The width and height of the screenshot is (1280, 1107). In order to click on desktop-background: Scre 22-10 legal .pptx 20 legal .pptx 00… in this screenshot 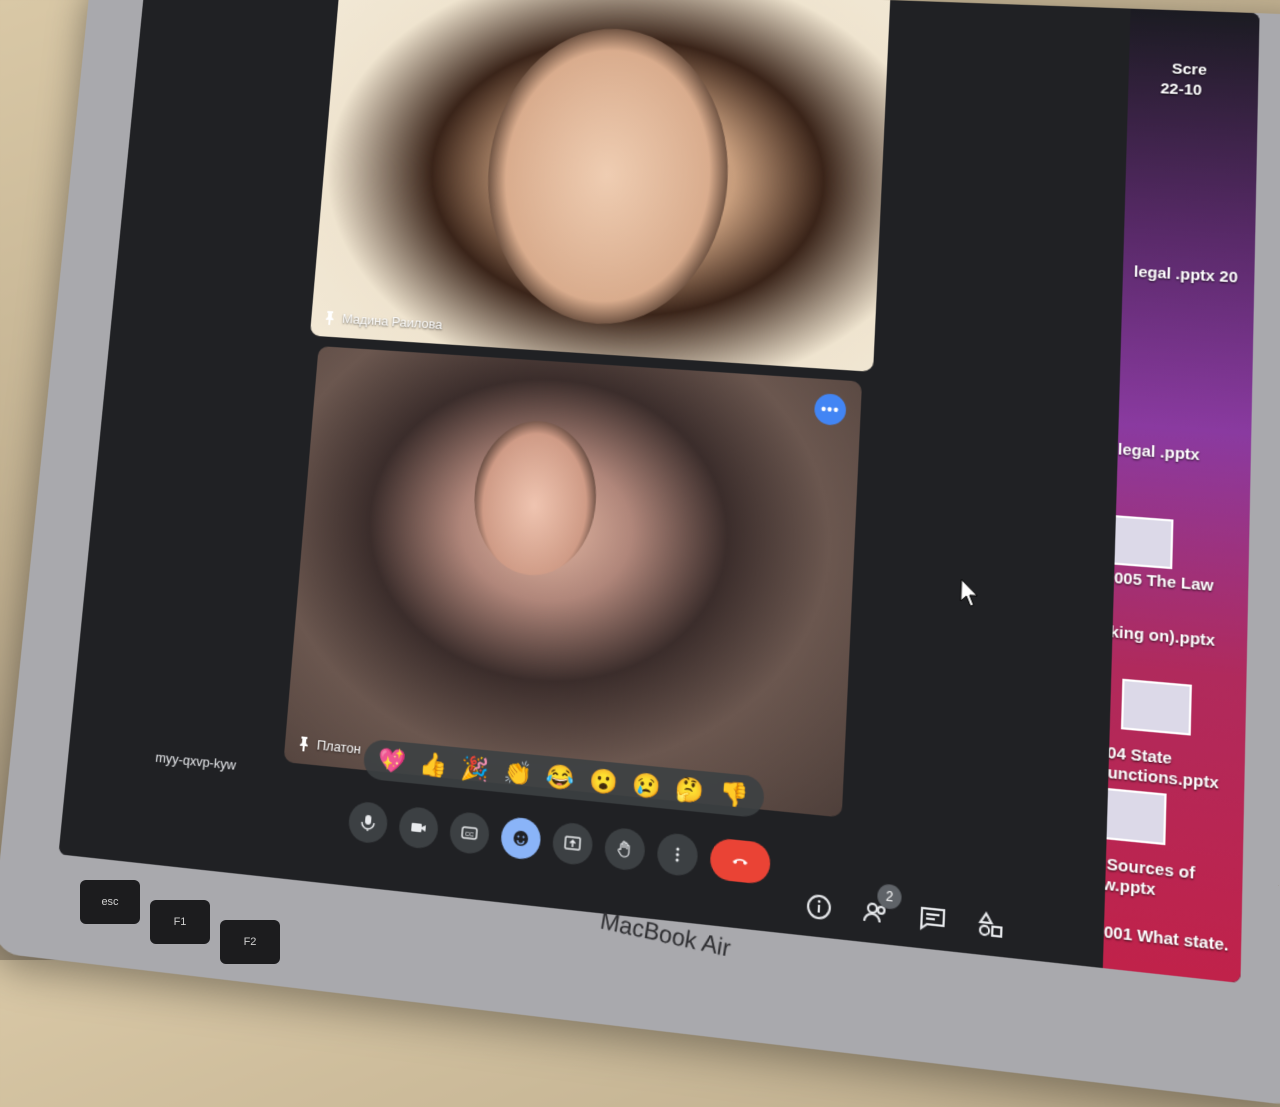, I will do `click(1181, 496)`.